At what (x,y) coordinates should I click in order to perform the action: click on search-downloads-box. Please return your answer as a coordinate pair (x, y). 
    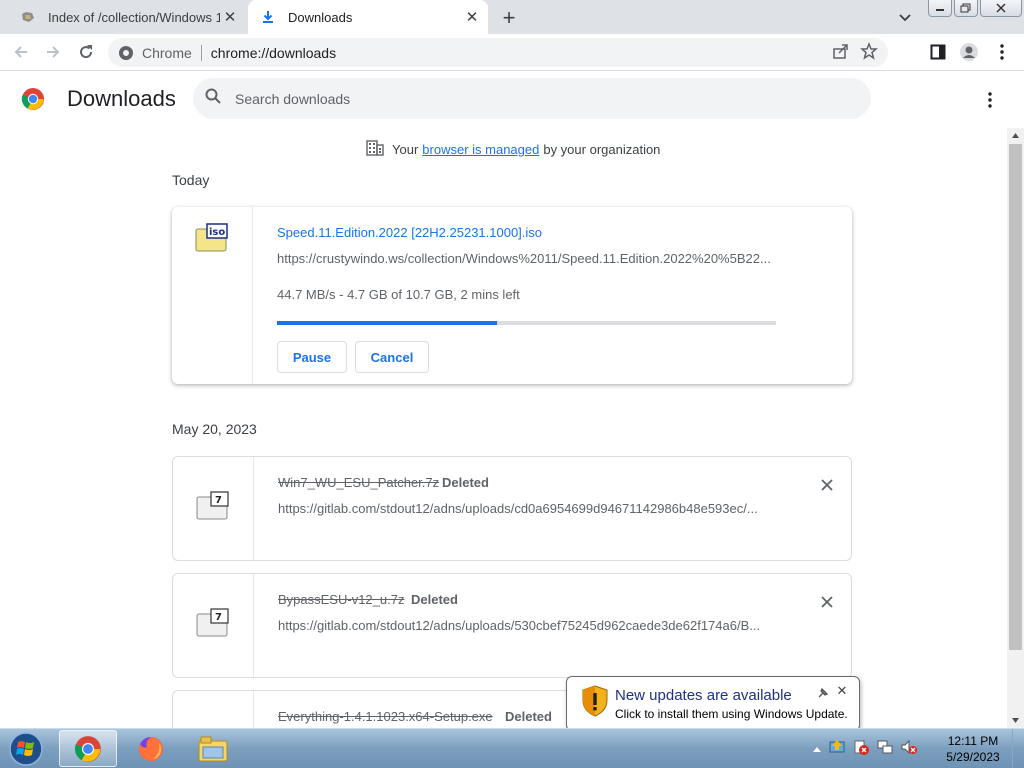
    Looking at the image, I should click on (532, 98).